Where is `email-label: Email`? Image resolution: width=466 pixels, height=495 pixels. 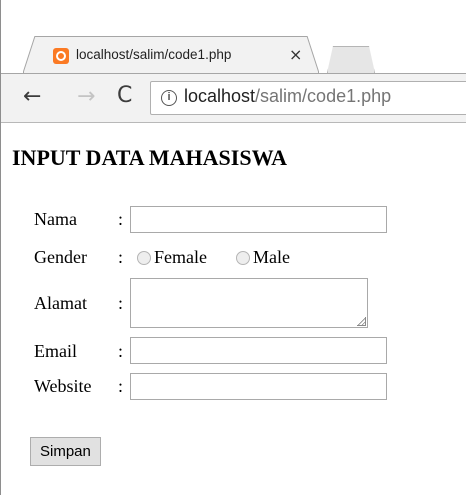 email-label: Email is located at coordinates (55, 351).